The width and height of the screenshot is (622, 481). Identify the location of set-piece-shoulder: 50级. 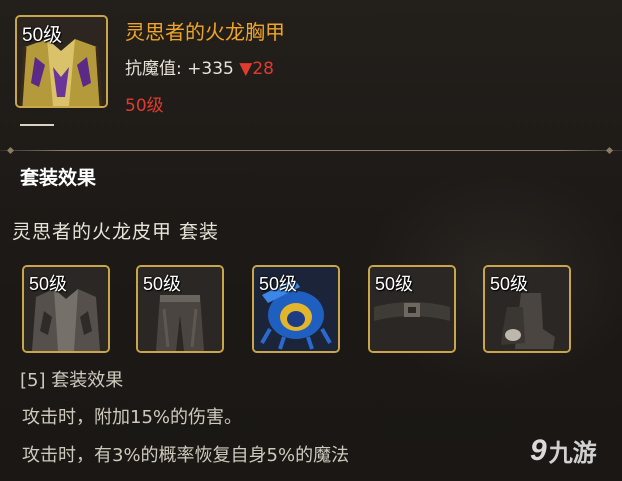
(296, 309).